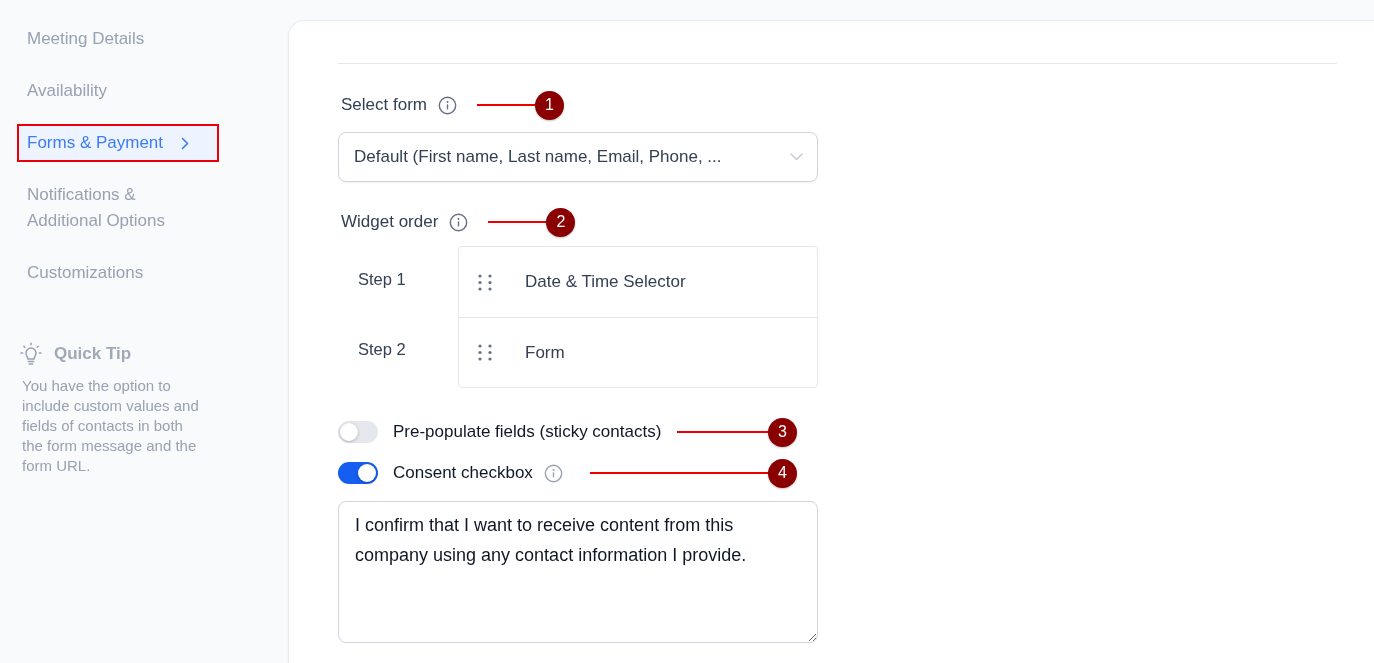  Describe the element at coordinates (796, 157) in the screenshot. I see `chevron-down-icon` at that location.